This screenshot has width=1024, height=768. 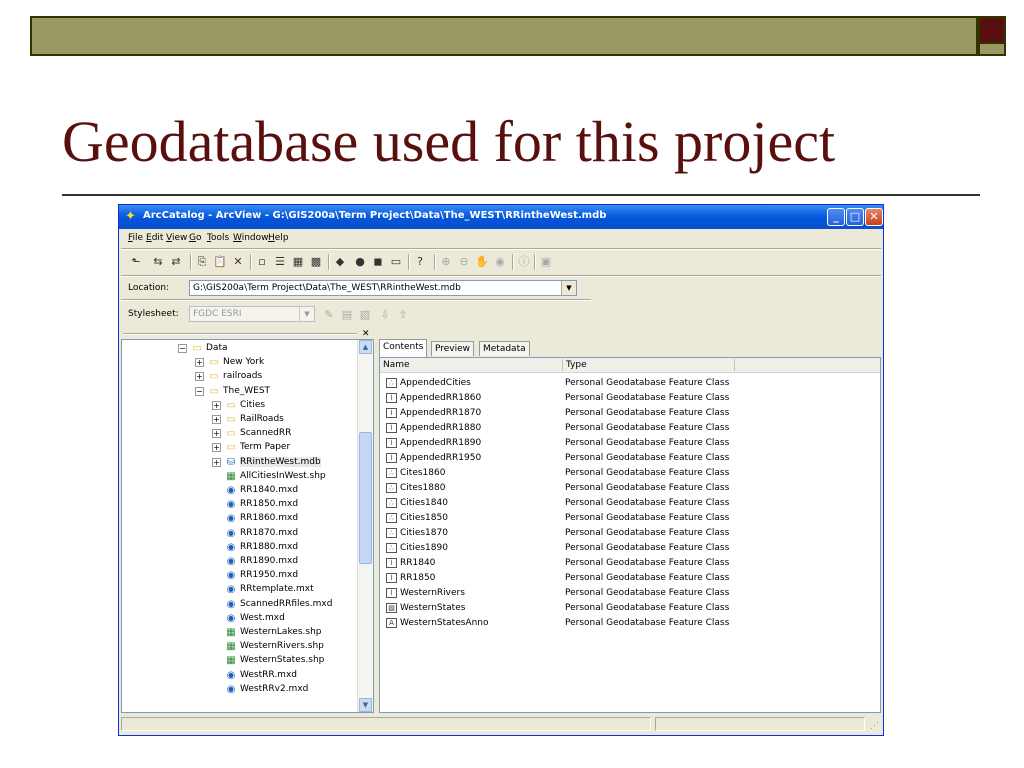 What do you see at coordinates (340, 262) in the screenshot?
I see `launch-arcmap-icon: ◆` at bounding box center [340, 262].